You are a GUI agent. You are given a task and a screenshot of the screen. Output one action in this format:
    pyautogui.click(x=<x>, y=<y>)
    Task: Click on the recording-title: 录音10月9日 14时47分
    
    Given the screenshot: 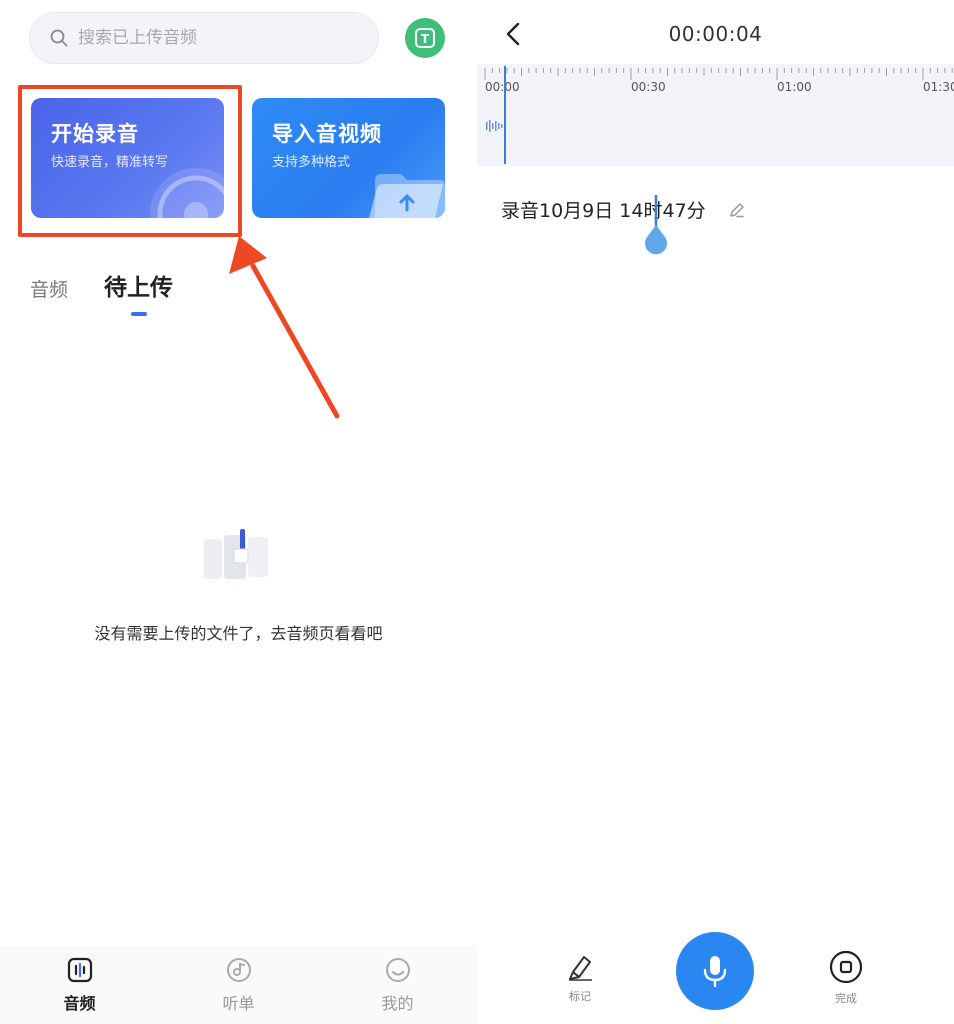 What is the action you would take?
    pyautogui.click(x=623, y=209)
    